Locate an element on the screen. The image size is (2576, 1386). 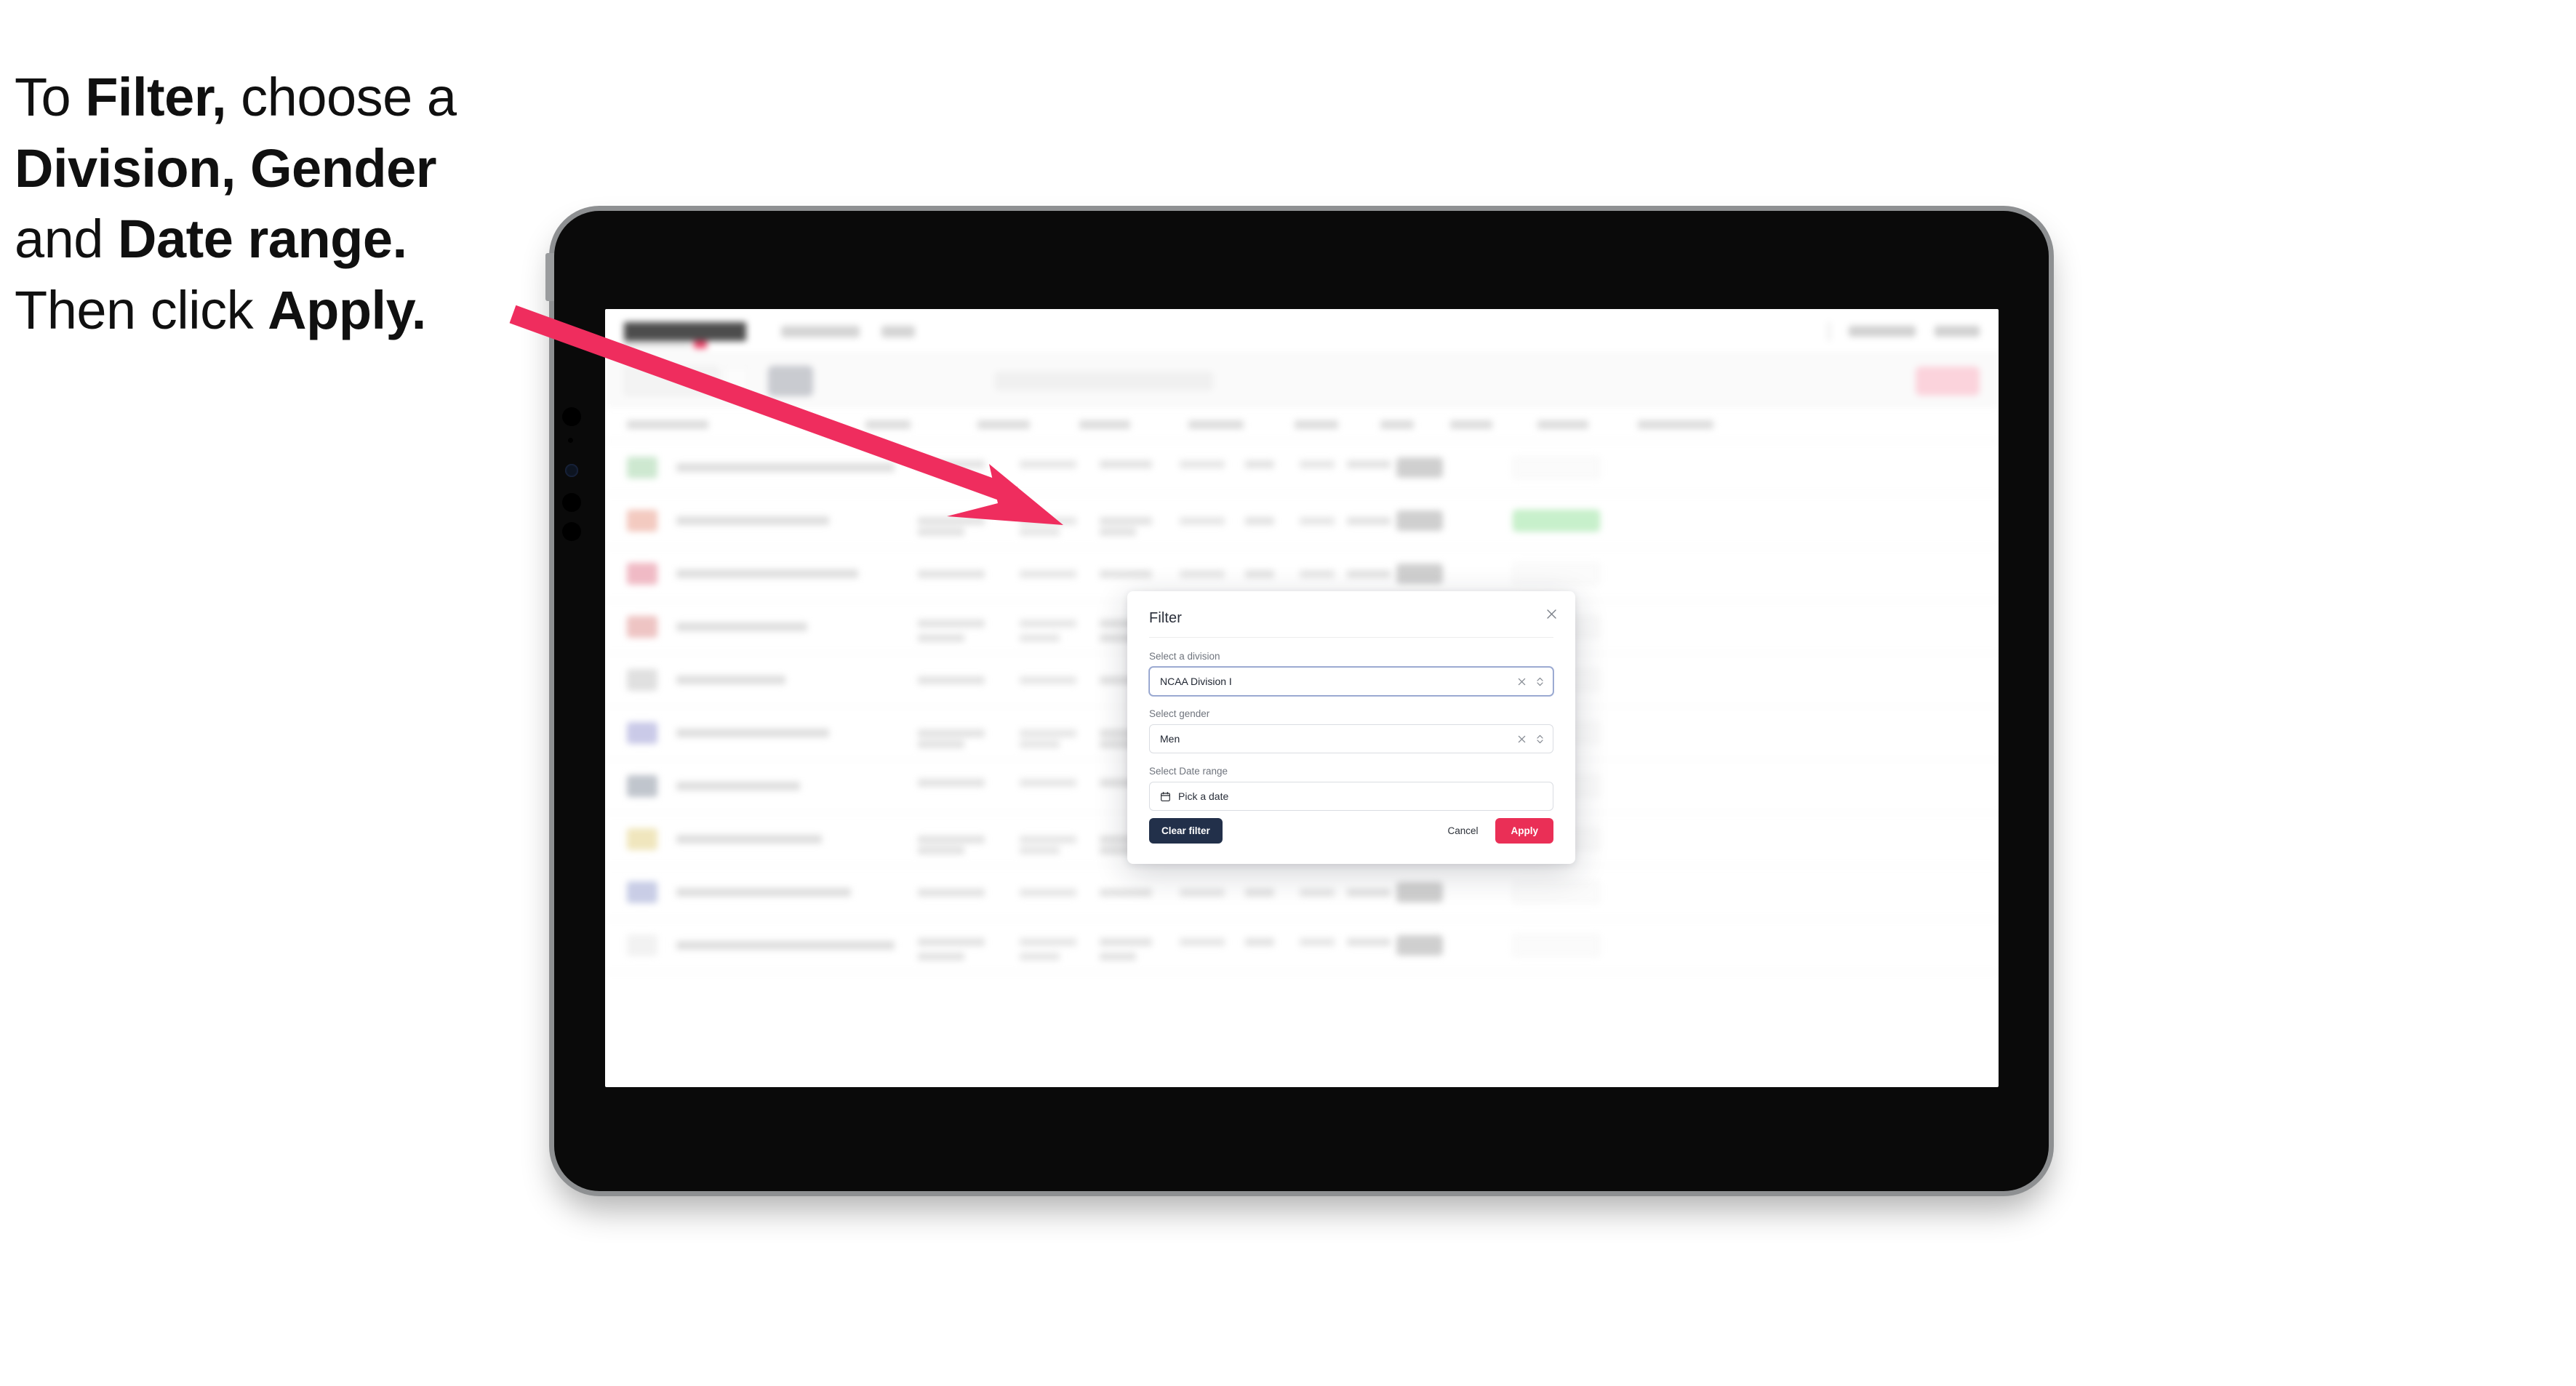
instruction-l3-bold: Date range. is located at coordinates (262, 240).